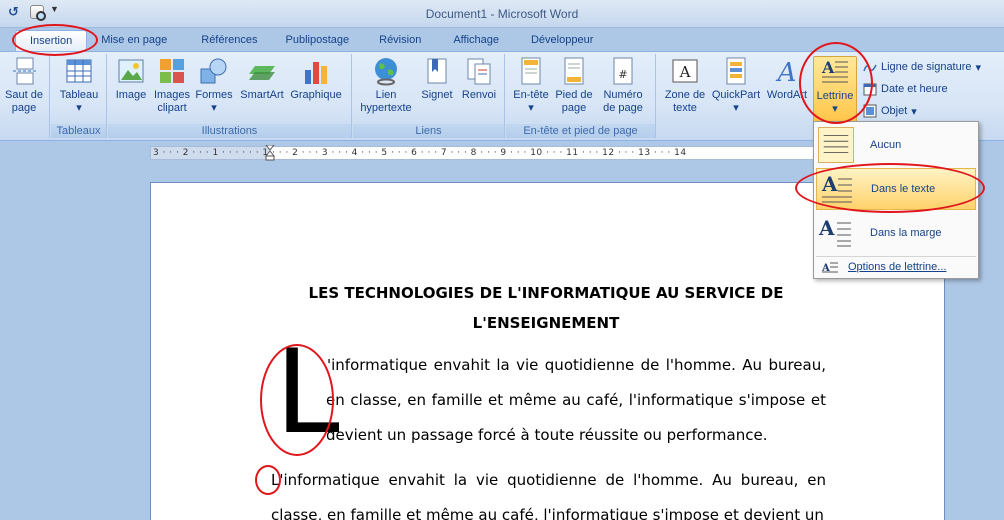  Describe the element at coordinates (268, 480) in the screenshot. I see `annotation-circle-normal-l` at that location.